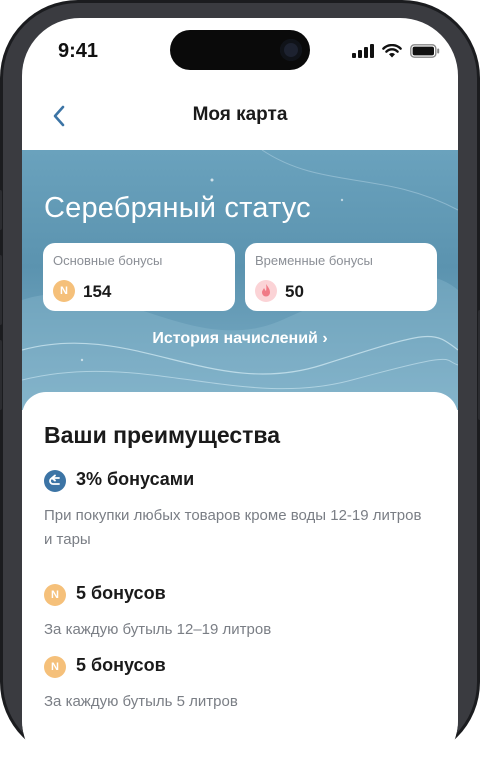 Image resolution: width=480 pixels, height=778 pixels. What do you see at coordinates (55, 481) in the screenshot?
I see `return-arrow-icon` at bounding box center [55, 481].